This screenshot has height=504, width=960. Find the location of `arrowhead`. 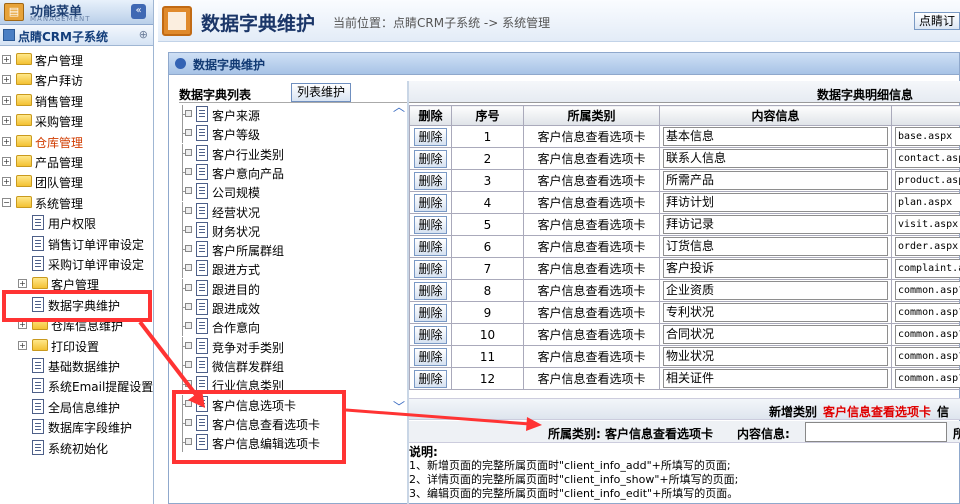

arrowhead is located at coordinates (534, 424).